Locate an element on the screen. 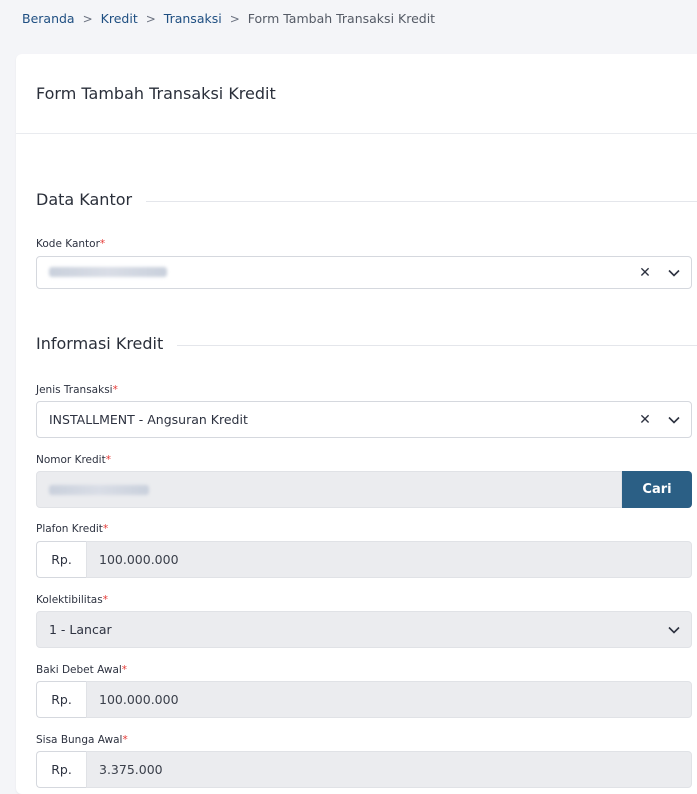 Image resolution: width=697 pixels, height=794 pixels. section-title: Data Kantor is located at coordinates (84, 199).